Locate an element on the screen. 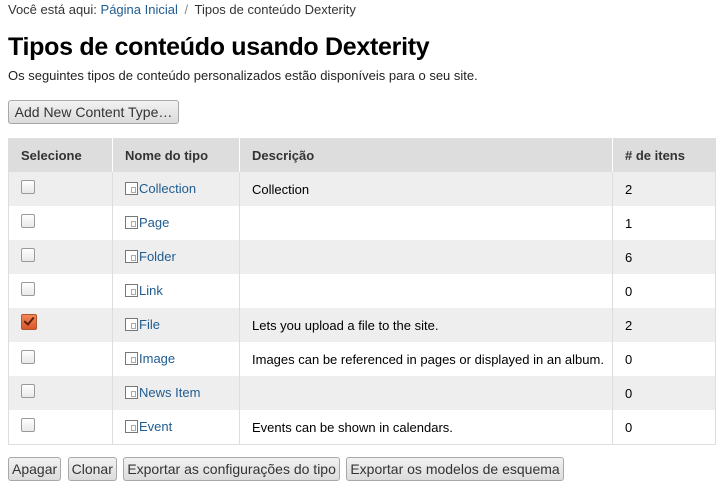  table-row: Link 0 is located at coordinates (362, 291).